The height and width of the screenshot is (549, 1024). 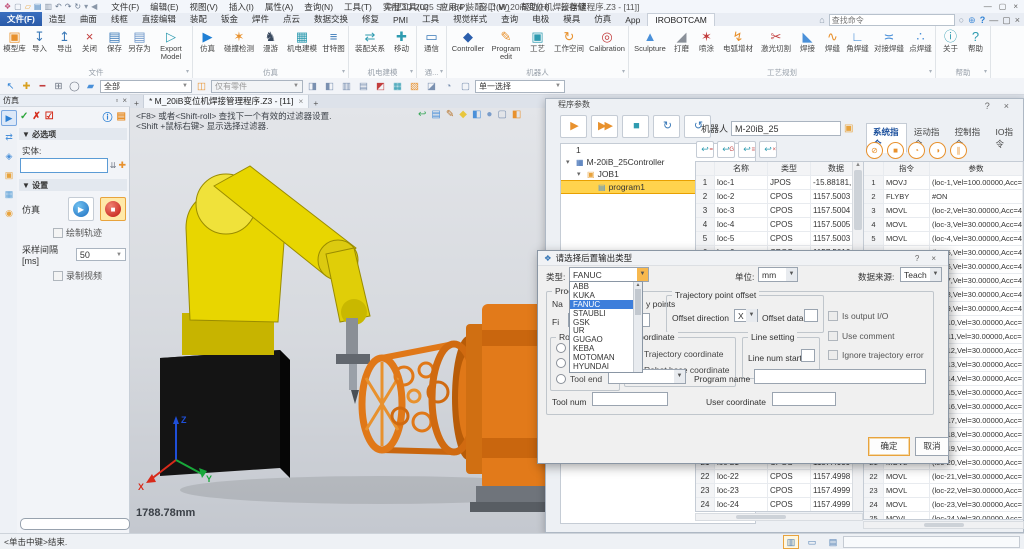 I want to click on required-section-header: ▼ 必选项, so click(x=73, y=134).